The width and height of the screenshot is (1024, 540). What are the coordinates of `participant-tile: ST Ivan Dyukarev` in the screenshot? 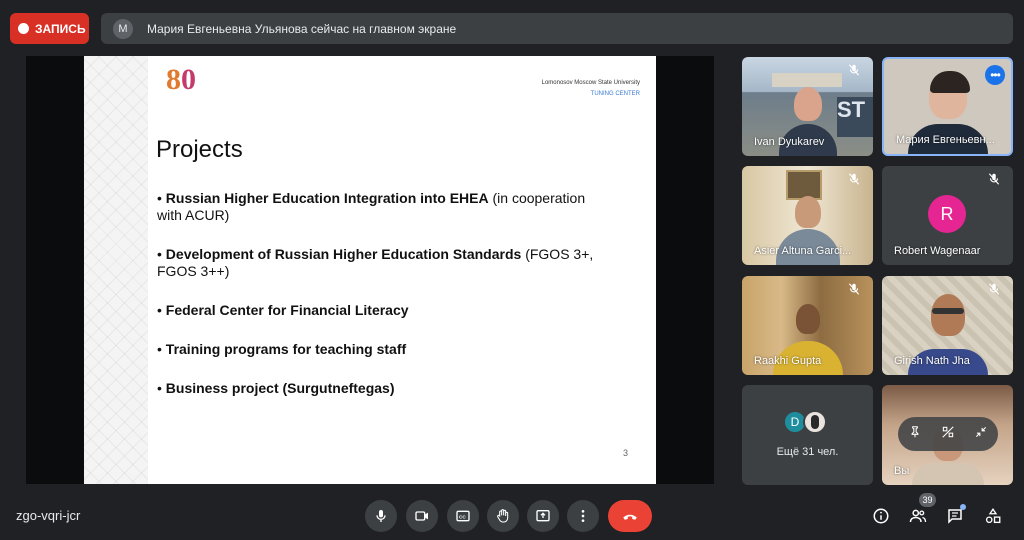 It's located at (807, 106).